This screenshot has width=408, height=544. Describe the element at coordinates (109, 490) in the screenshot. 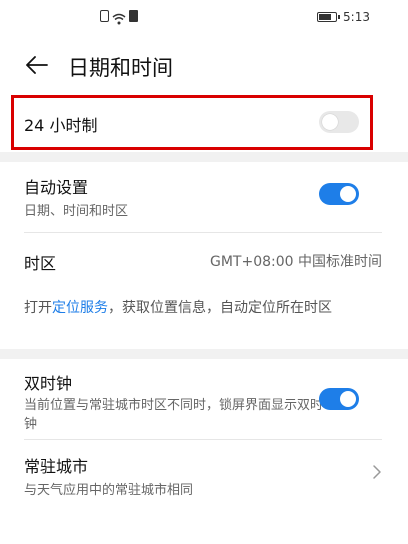

I see `home-city-subtitle: 与天气应用中的常驻城市相同` at that location.